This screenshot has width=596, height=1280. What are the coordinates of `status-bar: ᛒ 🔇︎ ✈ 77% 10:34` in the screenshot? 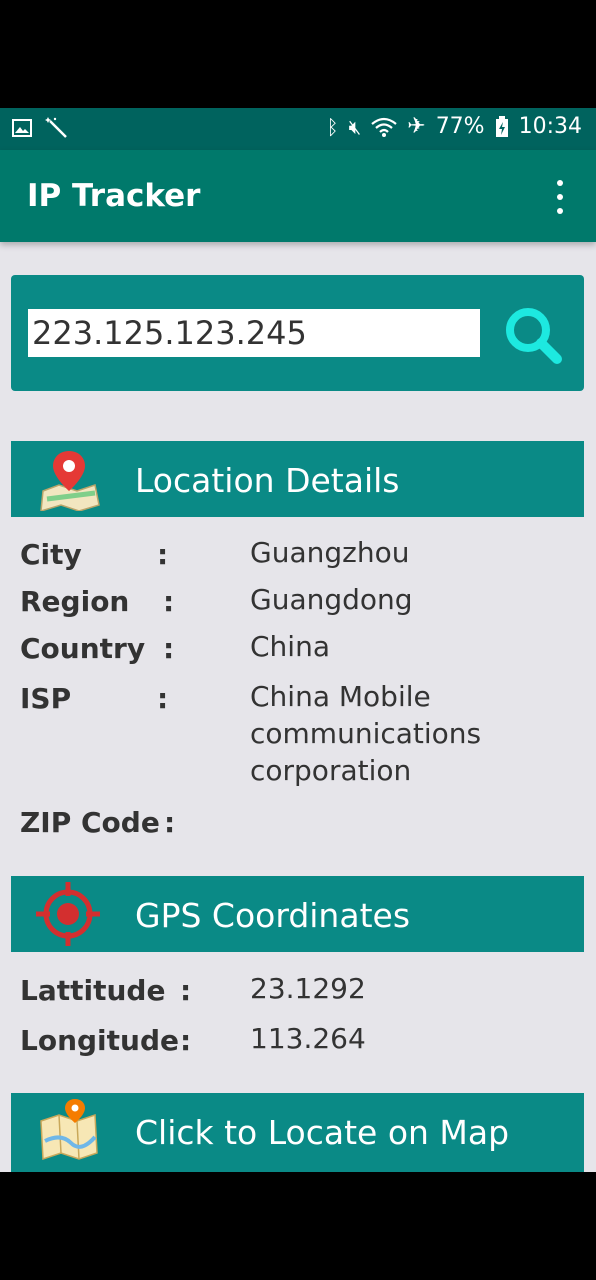 It's located at (298, 129).